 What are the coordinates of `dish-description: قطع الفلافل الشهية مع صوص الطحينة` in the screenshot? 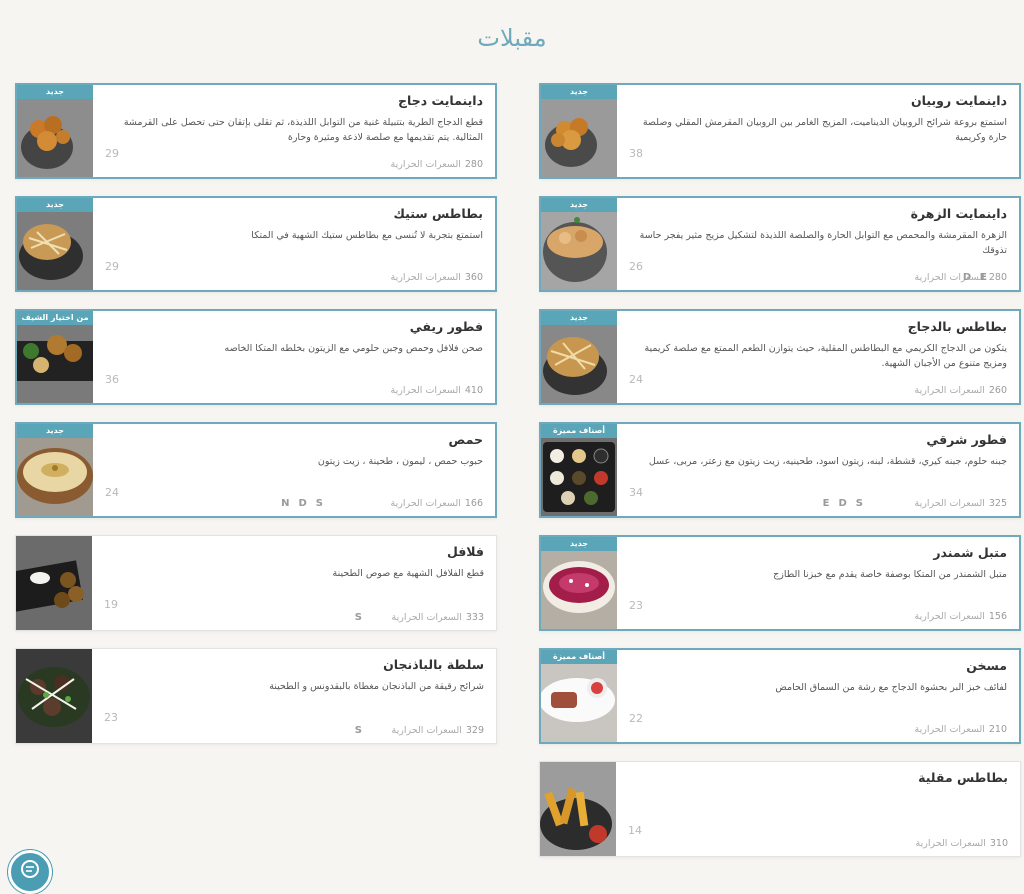 It's located at (408, 573).